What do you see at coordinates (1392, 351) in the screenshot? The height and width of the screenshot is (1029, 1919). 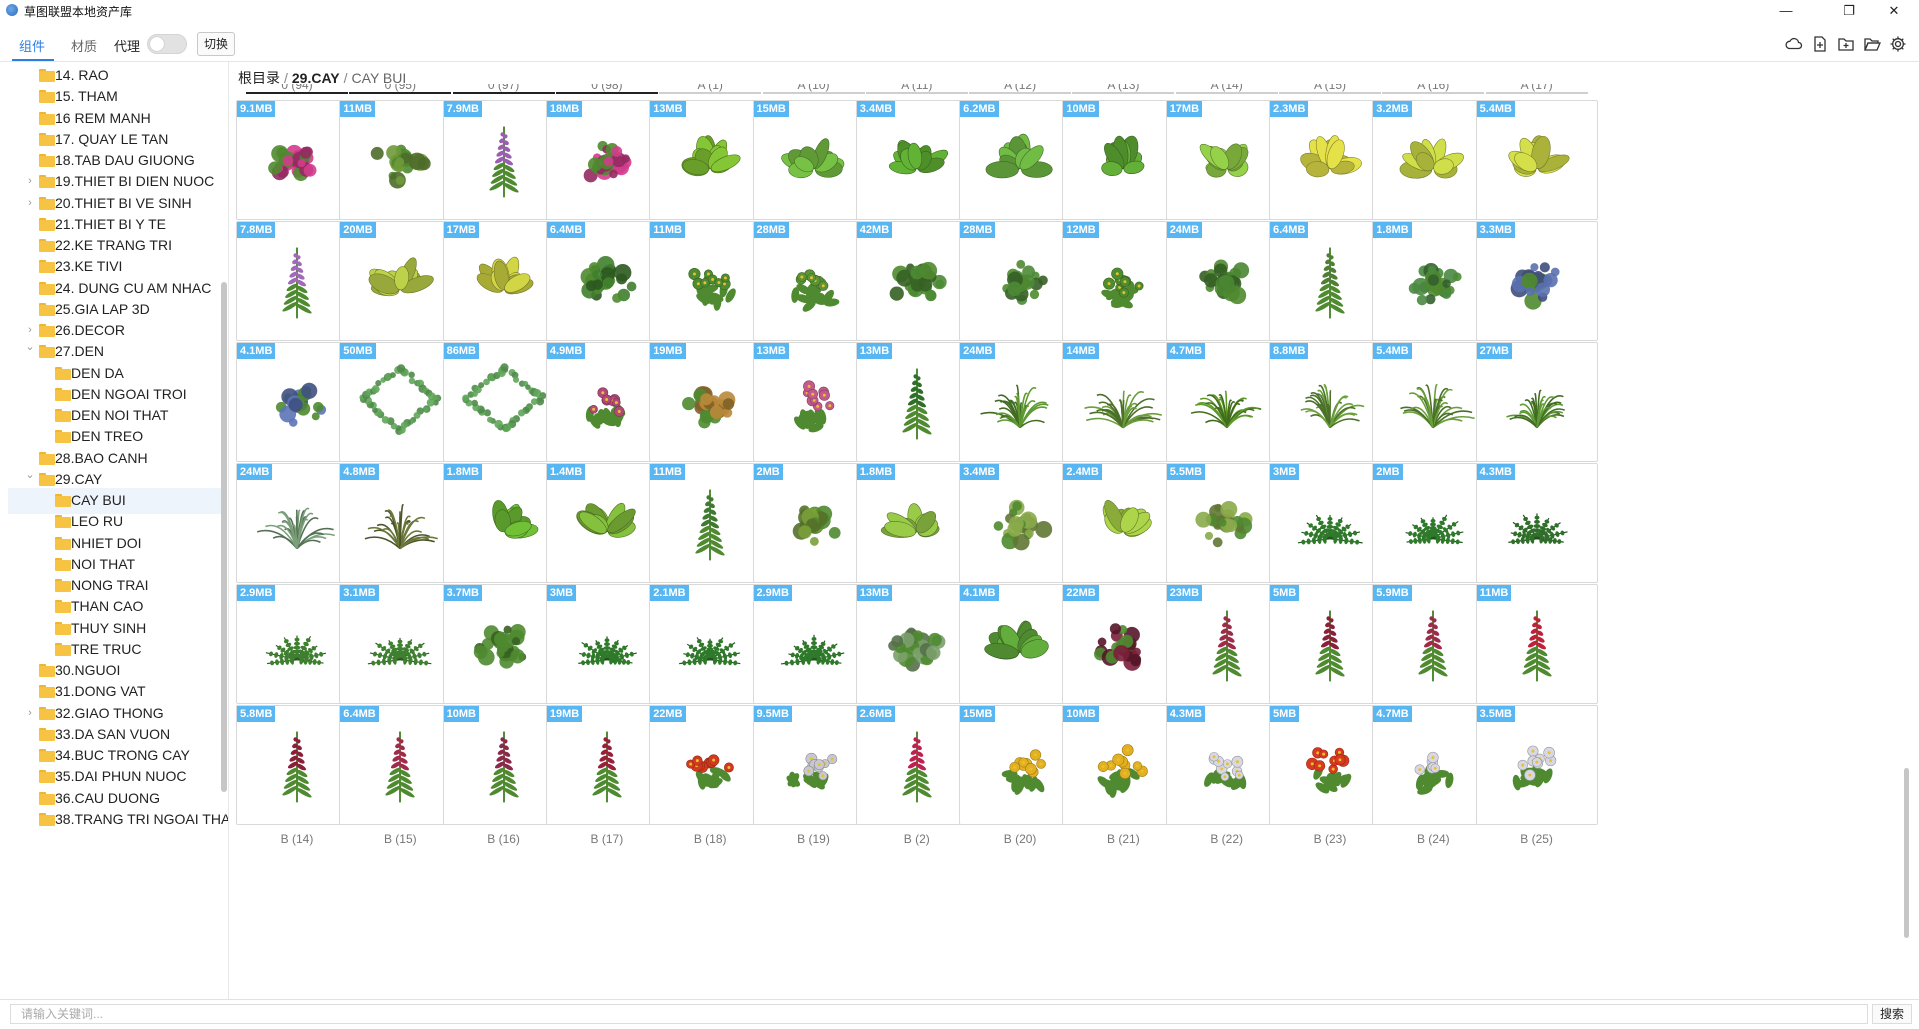 I see `file-size-badge: 5.4MB` at bounding box center [1392, 351].